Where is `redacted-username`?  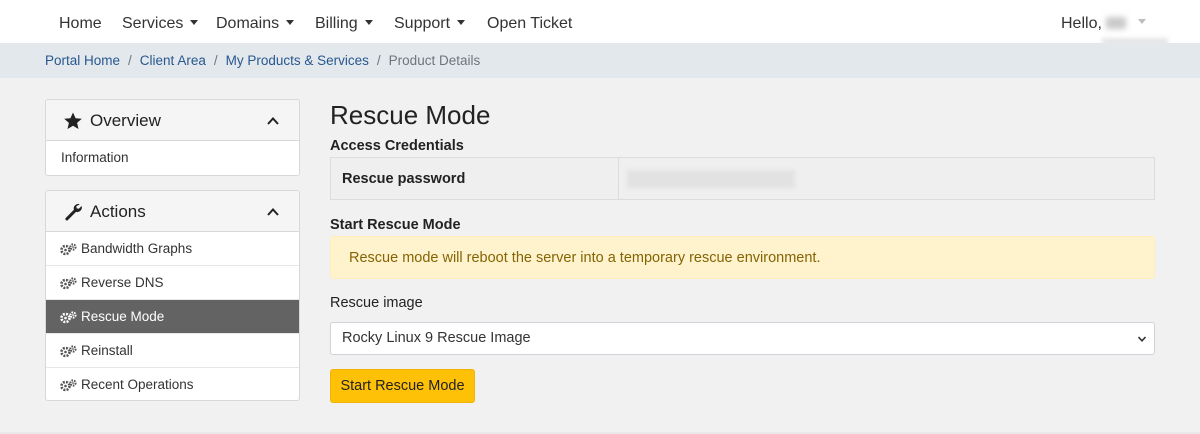
redacted-username is located at coordinates (1115, 23).